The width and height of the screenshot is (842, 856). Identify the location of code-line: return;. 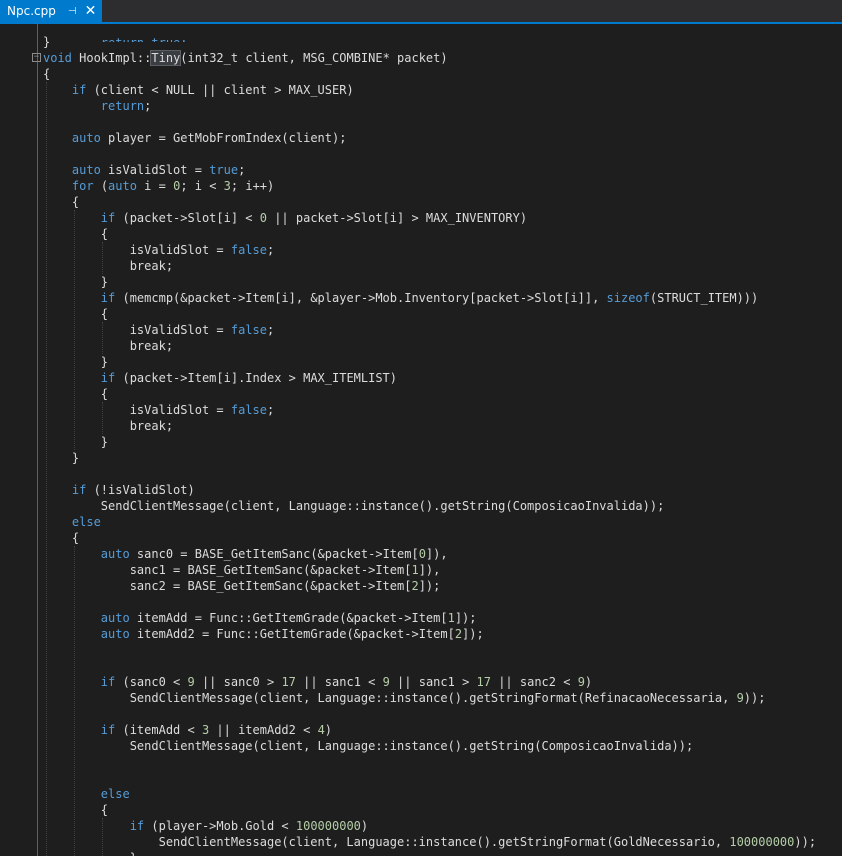
(97, 106).